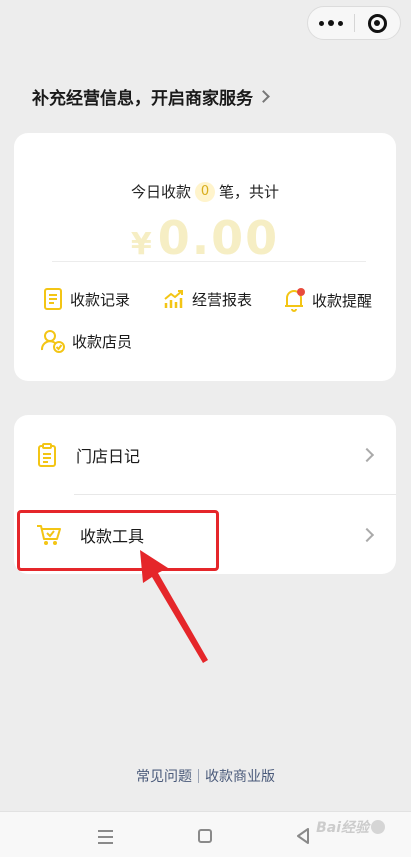 This screenshot has width=411, height=857. Describe the element at coordinates (295, 300) in the screenshot. I see `bell-icon` at that location.